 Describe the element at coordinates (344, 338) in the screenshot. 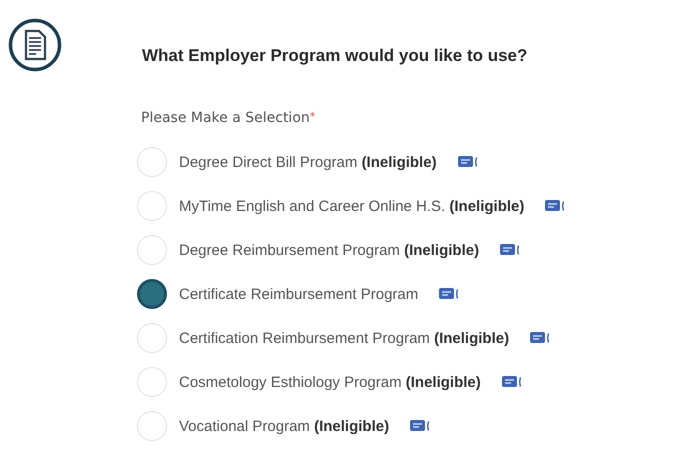

I see `option-label: Certification Reimbursement Program (Ineligible)` at that location.